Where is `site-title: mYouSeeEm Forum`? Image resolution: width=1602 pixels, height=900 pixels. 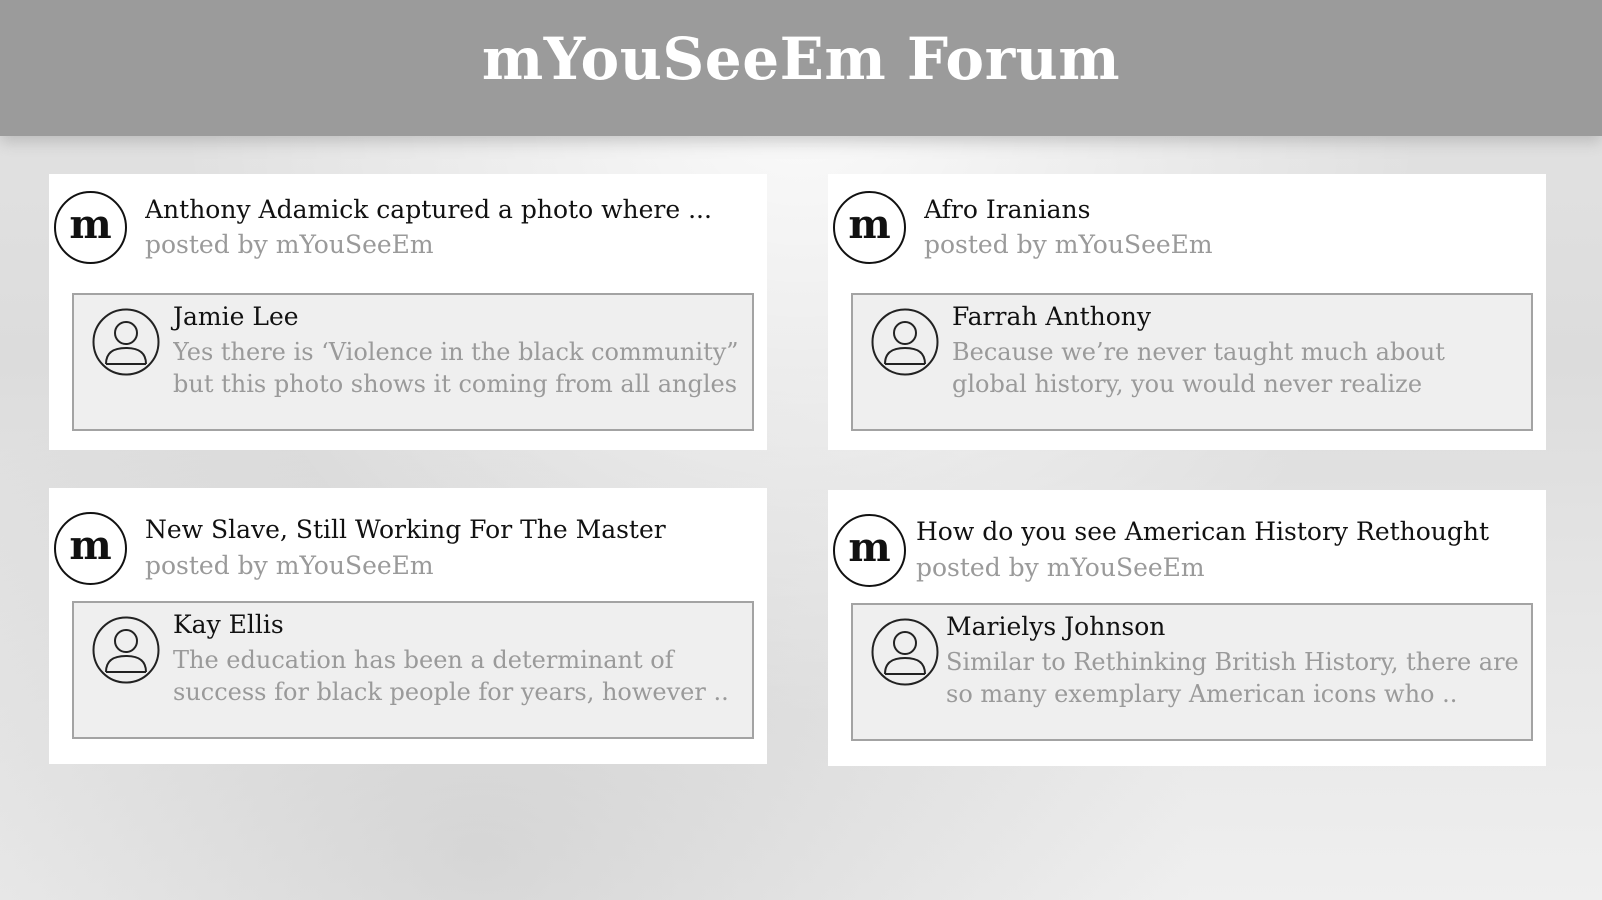 site-title: mYouSeeEm Forum is located at coordinates (801, 59).